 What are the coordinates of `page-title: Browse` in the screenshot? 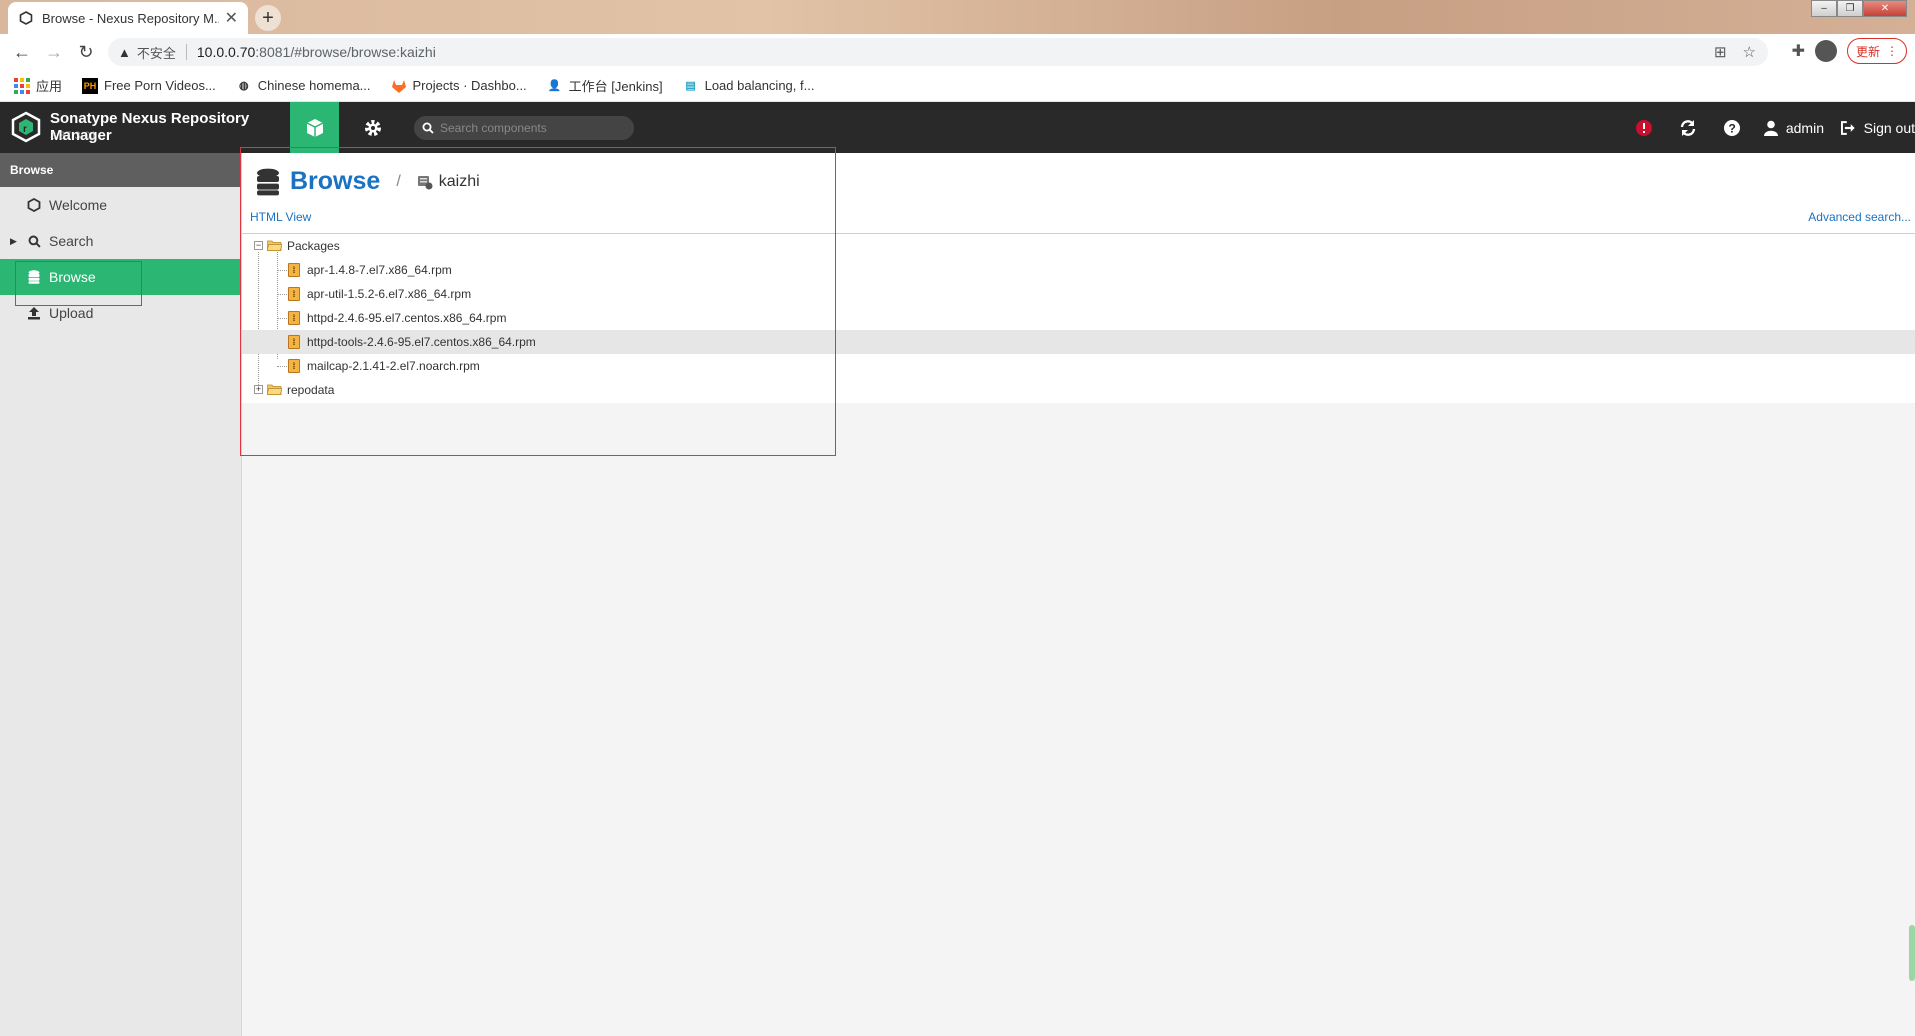 It's located at (335, 181).